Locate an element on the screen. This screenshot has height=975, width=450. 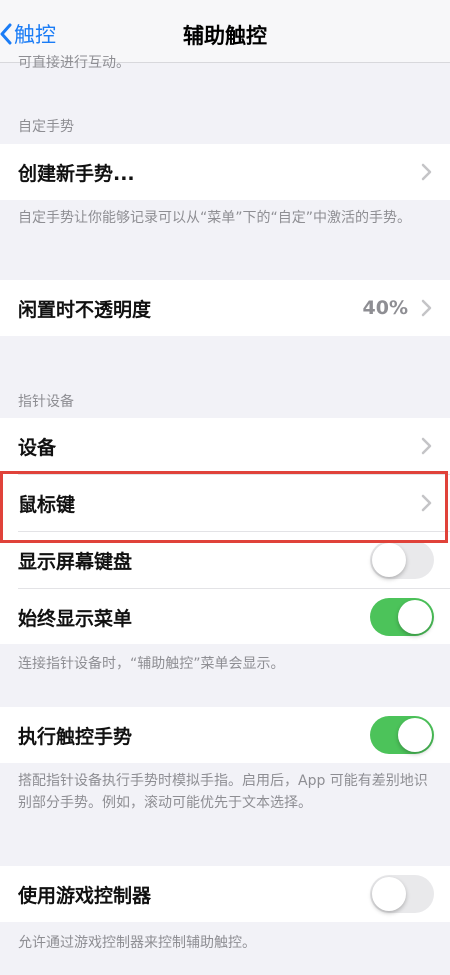
game-controller-footer: 允许通过游戏控制器来控制辅助触控。 is located at coordinates (137, 943).